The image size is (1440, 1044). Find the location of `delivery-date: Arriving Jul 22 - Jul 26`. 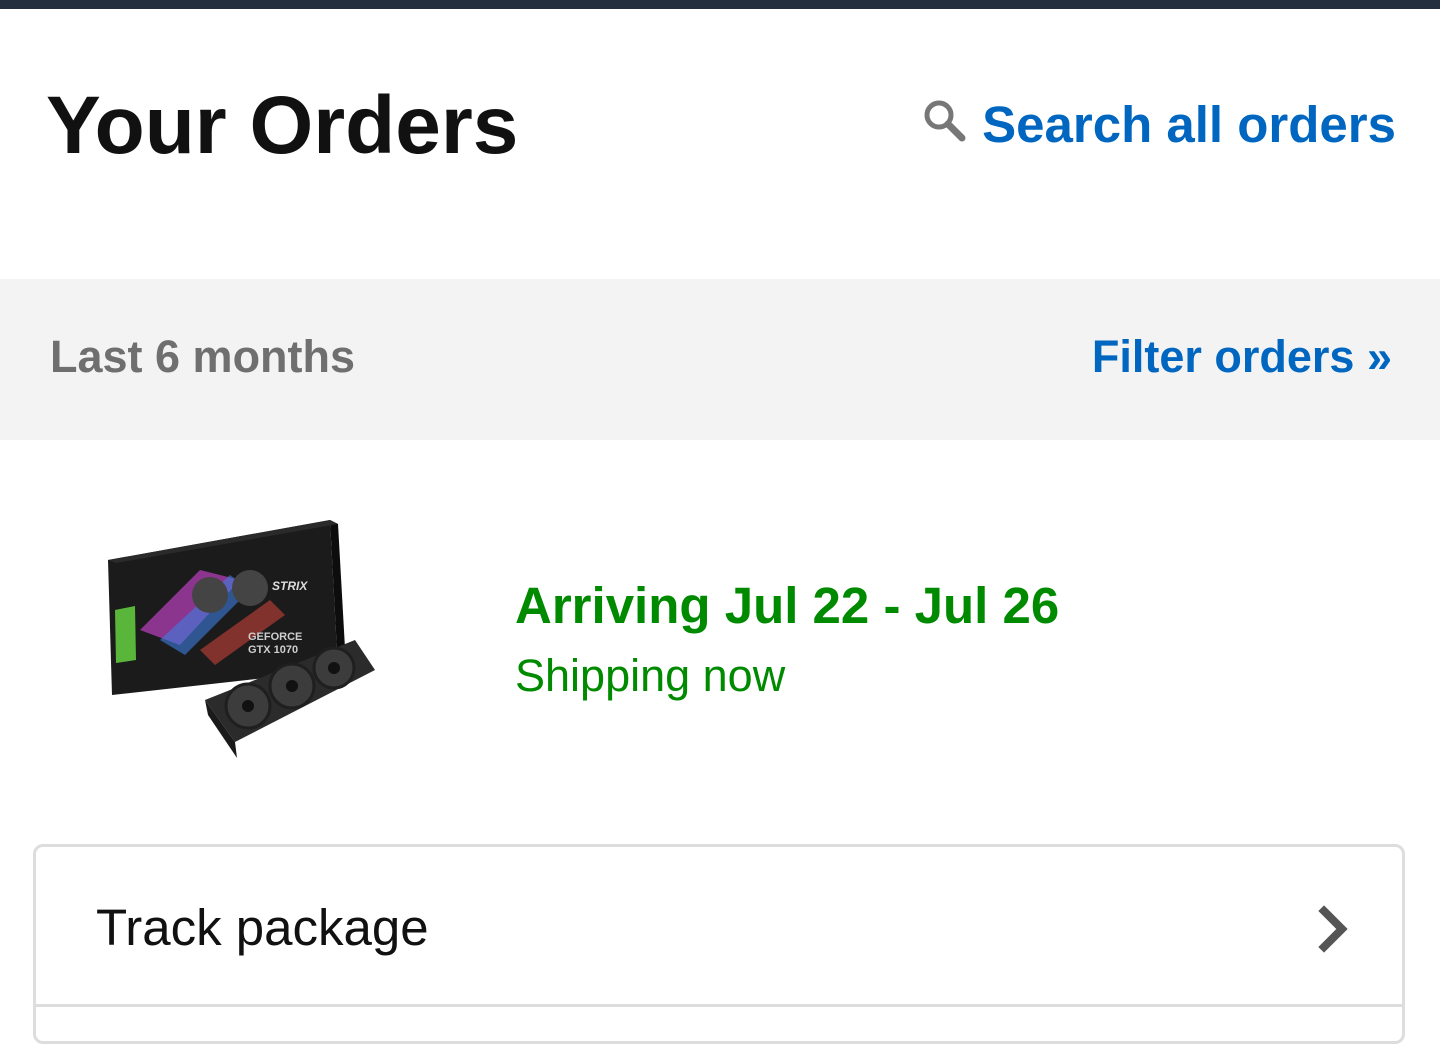

delivery-date: Arriving Jul 22 - Jul 26 is located at coordinates (787, 605).